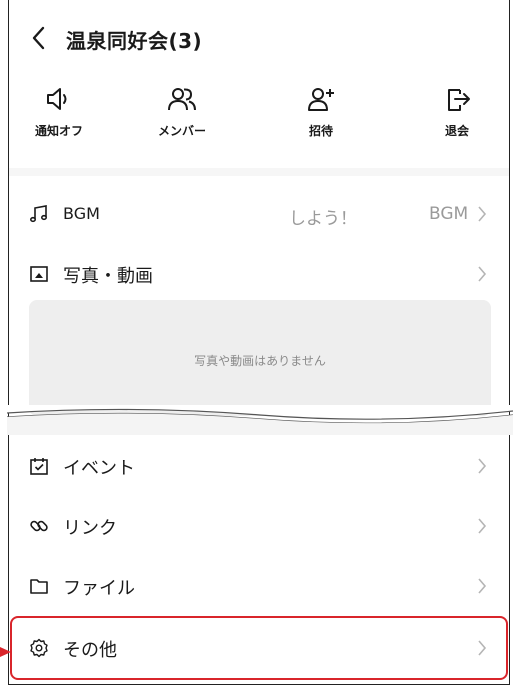 Image resolution: width=516 pixels, height=685 pixels. What do you see at coordinates (459, 100) in the screenshot?
I see `leave-icon` at bounding box center [459, 100].